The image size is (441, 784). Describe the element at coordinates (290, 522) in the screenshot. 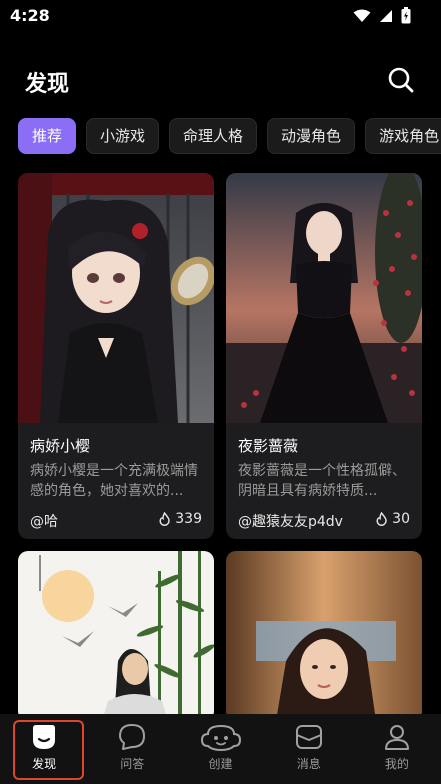

I see `card-author: @趣猿友友p4dv` at that location.